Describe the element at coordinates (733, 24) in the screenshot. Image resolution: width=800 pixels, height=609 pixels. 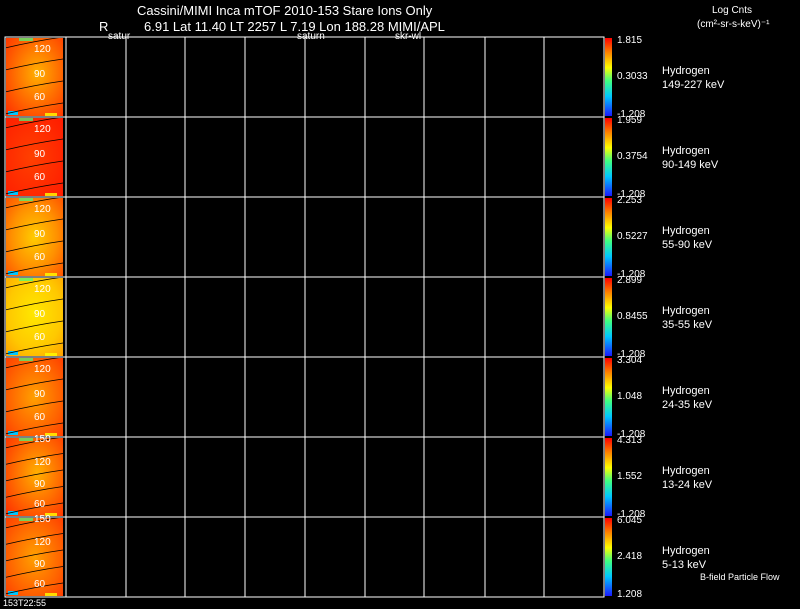
I see `units-label: (cm²-sr-s-keV)⁻¹` at that location.